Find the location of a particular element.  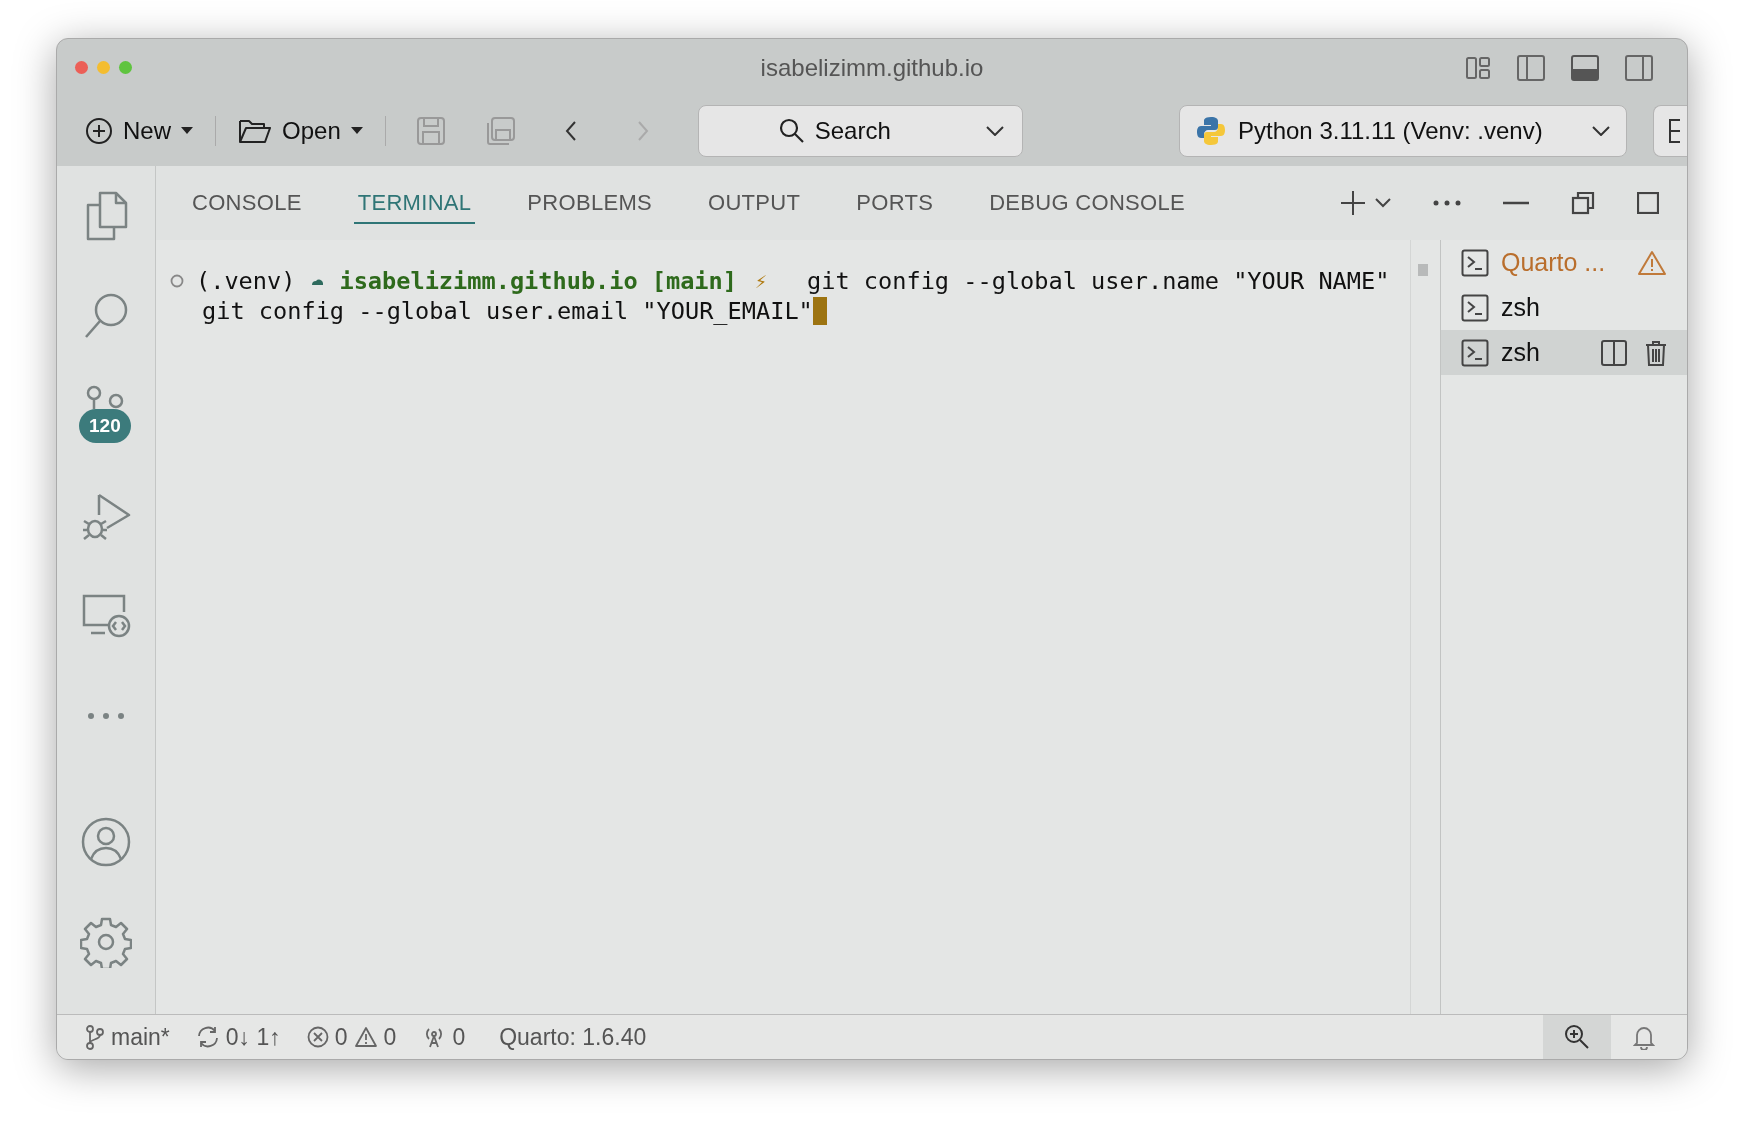

lightning-symbol: ⚡ is located at coordinates (761, 281).